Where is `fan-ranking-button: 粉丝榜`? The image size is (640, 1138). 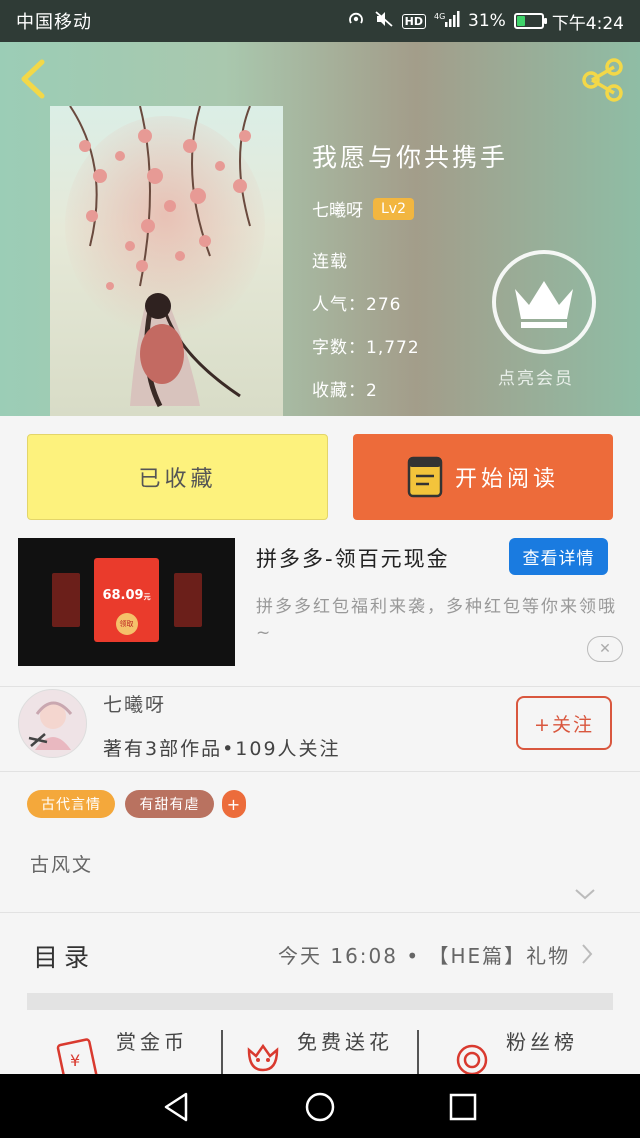 fan-ranking-button: 粉丝榜 is located at coordinates (515, 1050).